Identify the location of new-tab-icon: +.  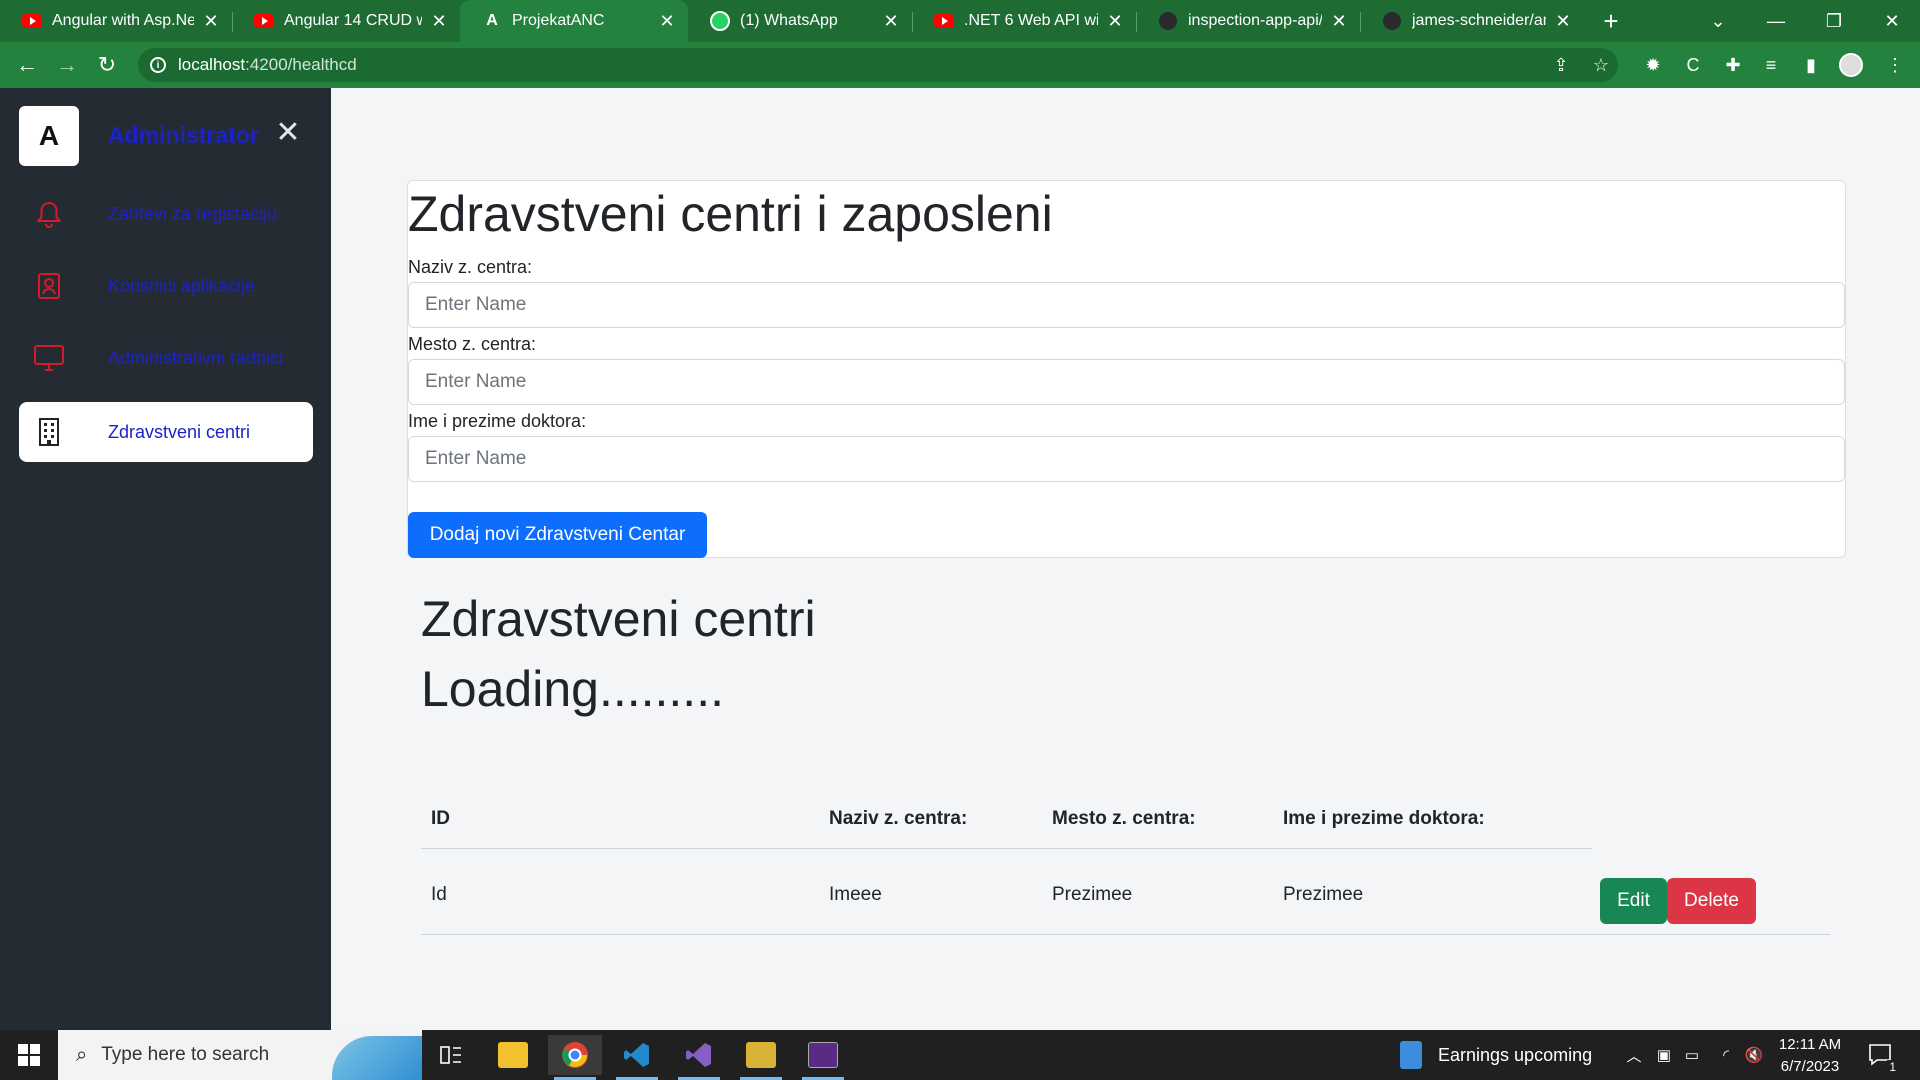
(1611, 21).